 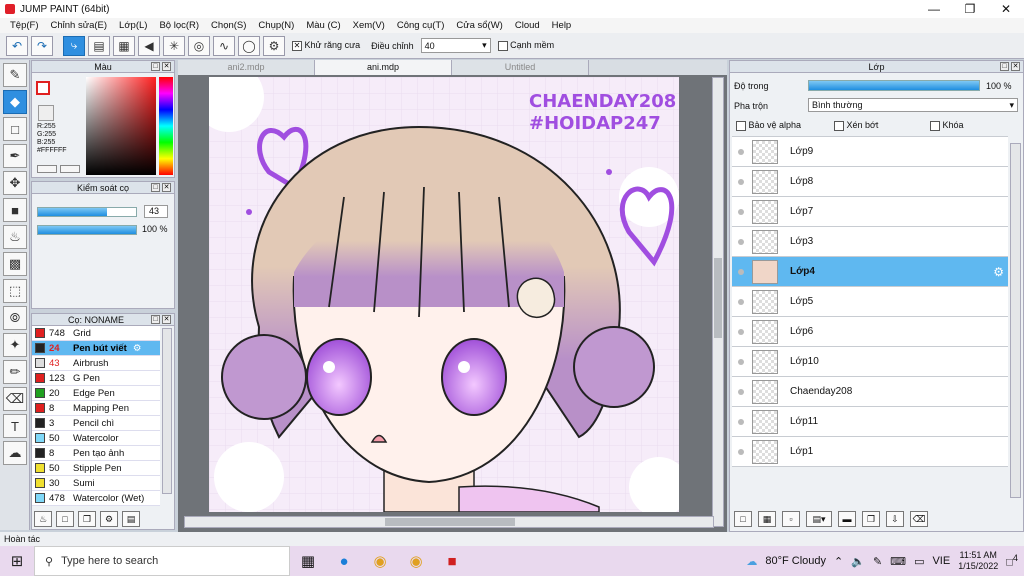 What do you see at coordinates (819, 519) in the screenshot?
I see `new-special-layer-icon: ▤▾` at bounding box center [819, 519].